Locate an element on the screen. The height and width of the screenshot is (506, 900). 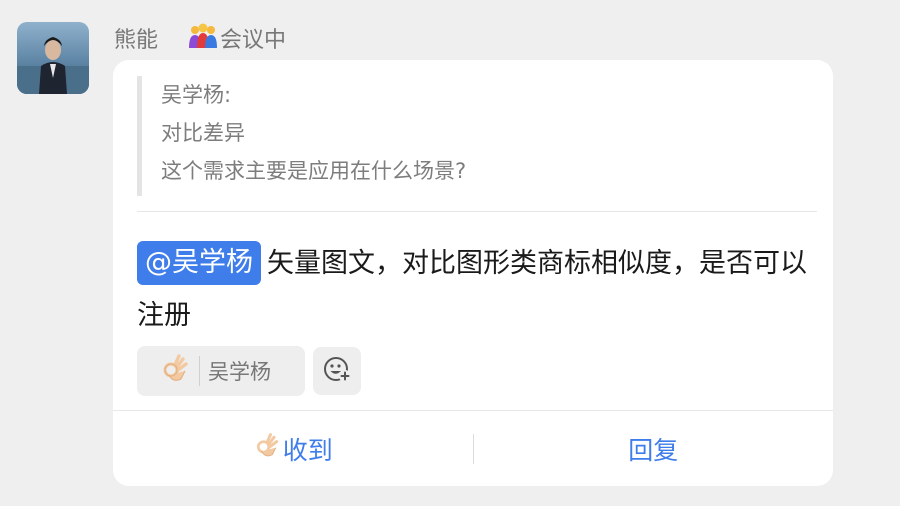
quote-author: 吴学杨: is located at coordinates (196, 95).